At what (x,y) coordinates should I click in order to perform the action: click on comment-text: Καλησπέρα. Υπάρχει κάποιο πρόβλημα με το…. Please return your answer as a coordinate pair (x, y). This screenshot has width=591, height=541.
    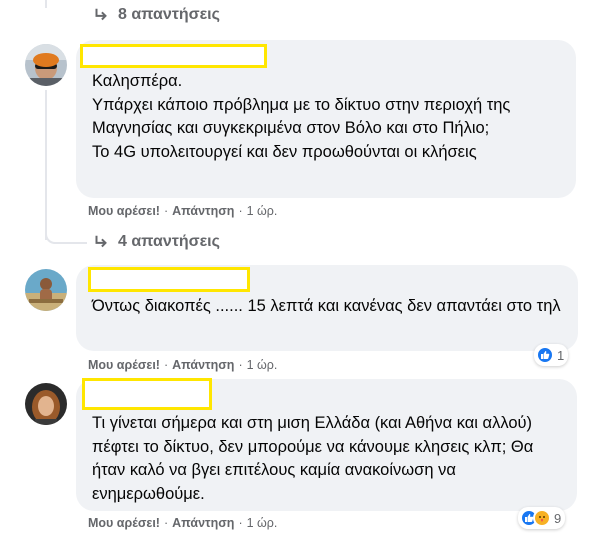
    Looking at the image, I should click on (301, 116).